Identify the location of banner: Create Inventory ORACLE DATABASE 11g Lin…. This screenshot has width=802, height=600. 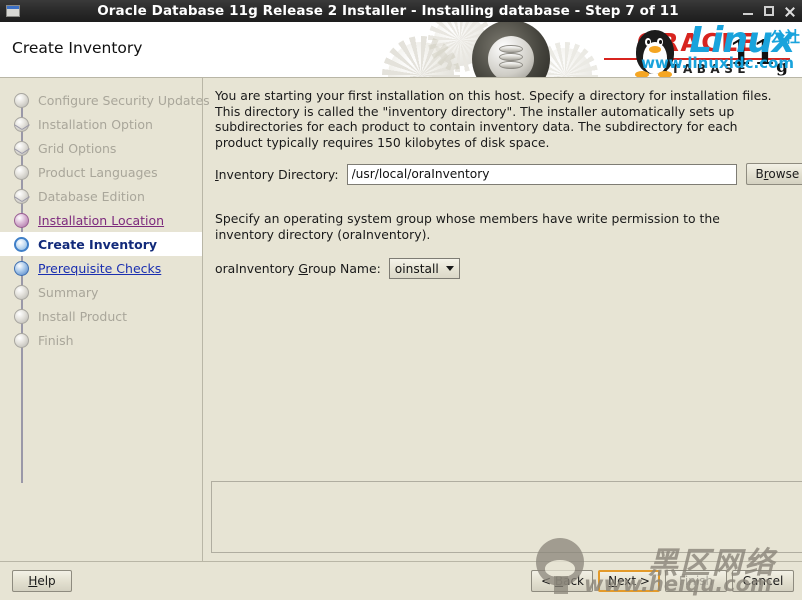
(401, 50).